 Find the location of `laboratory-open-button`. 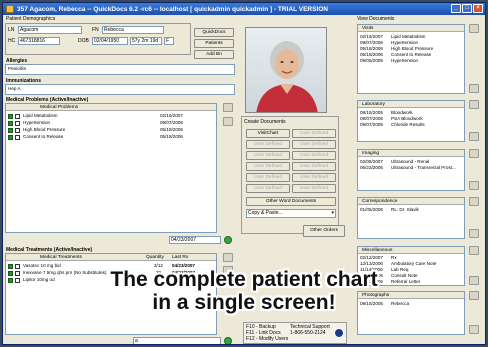

laboratory-open-button is located at coordinates (474, 104).